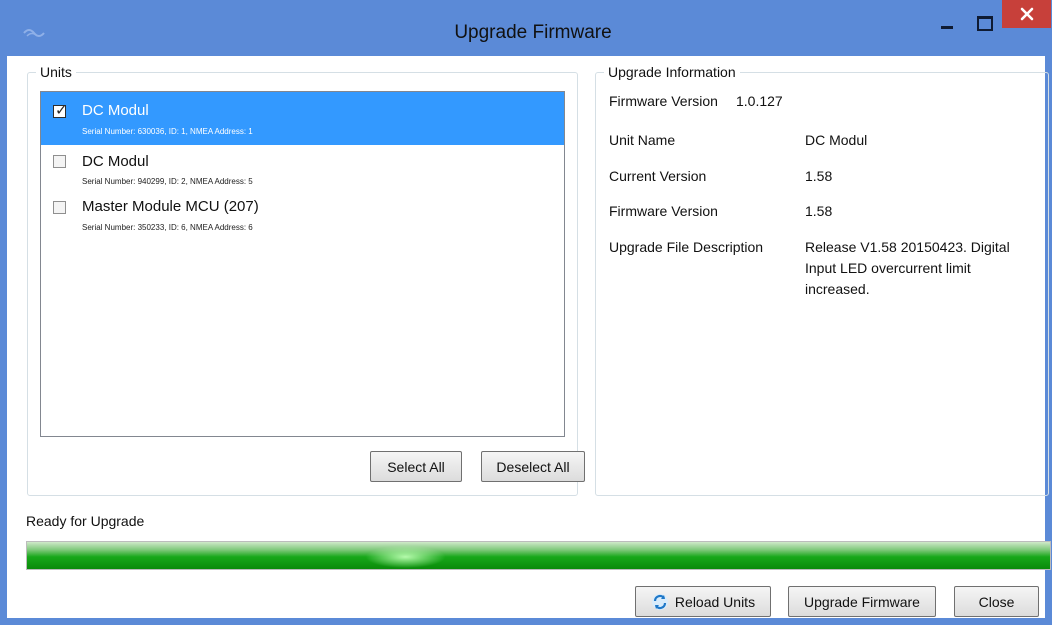 This screenshot has width=1052, height=625. Describe the element at coordinates (819, 176) in the screenshot. I see `current-version-value: 1.58` at that location.